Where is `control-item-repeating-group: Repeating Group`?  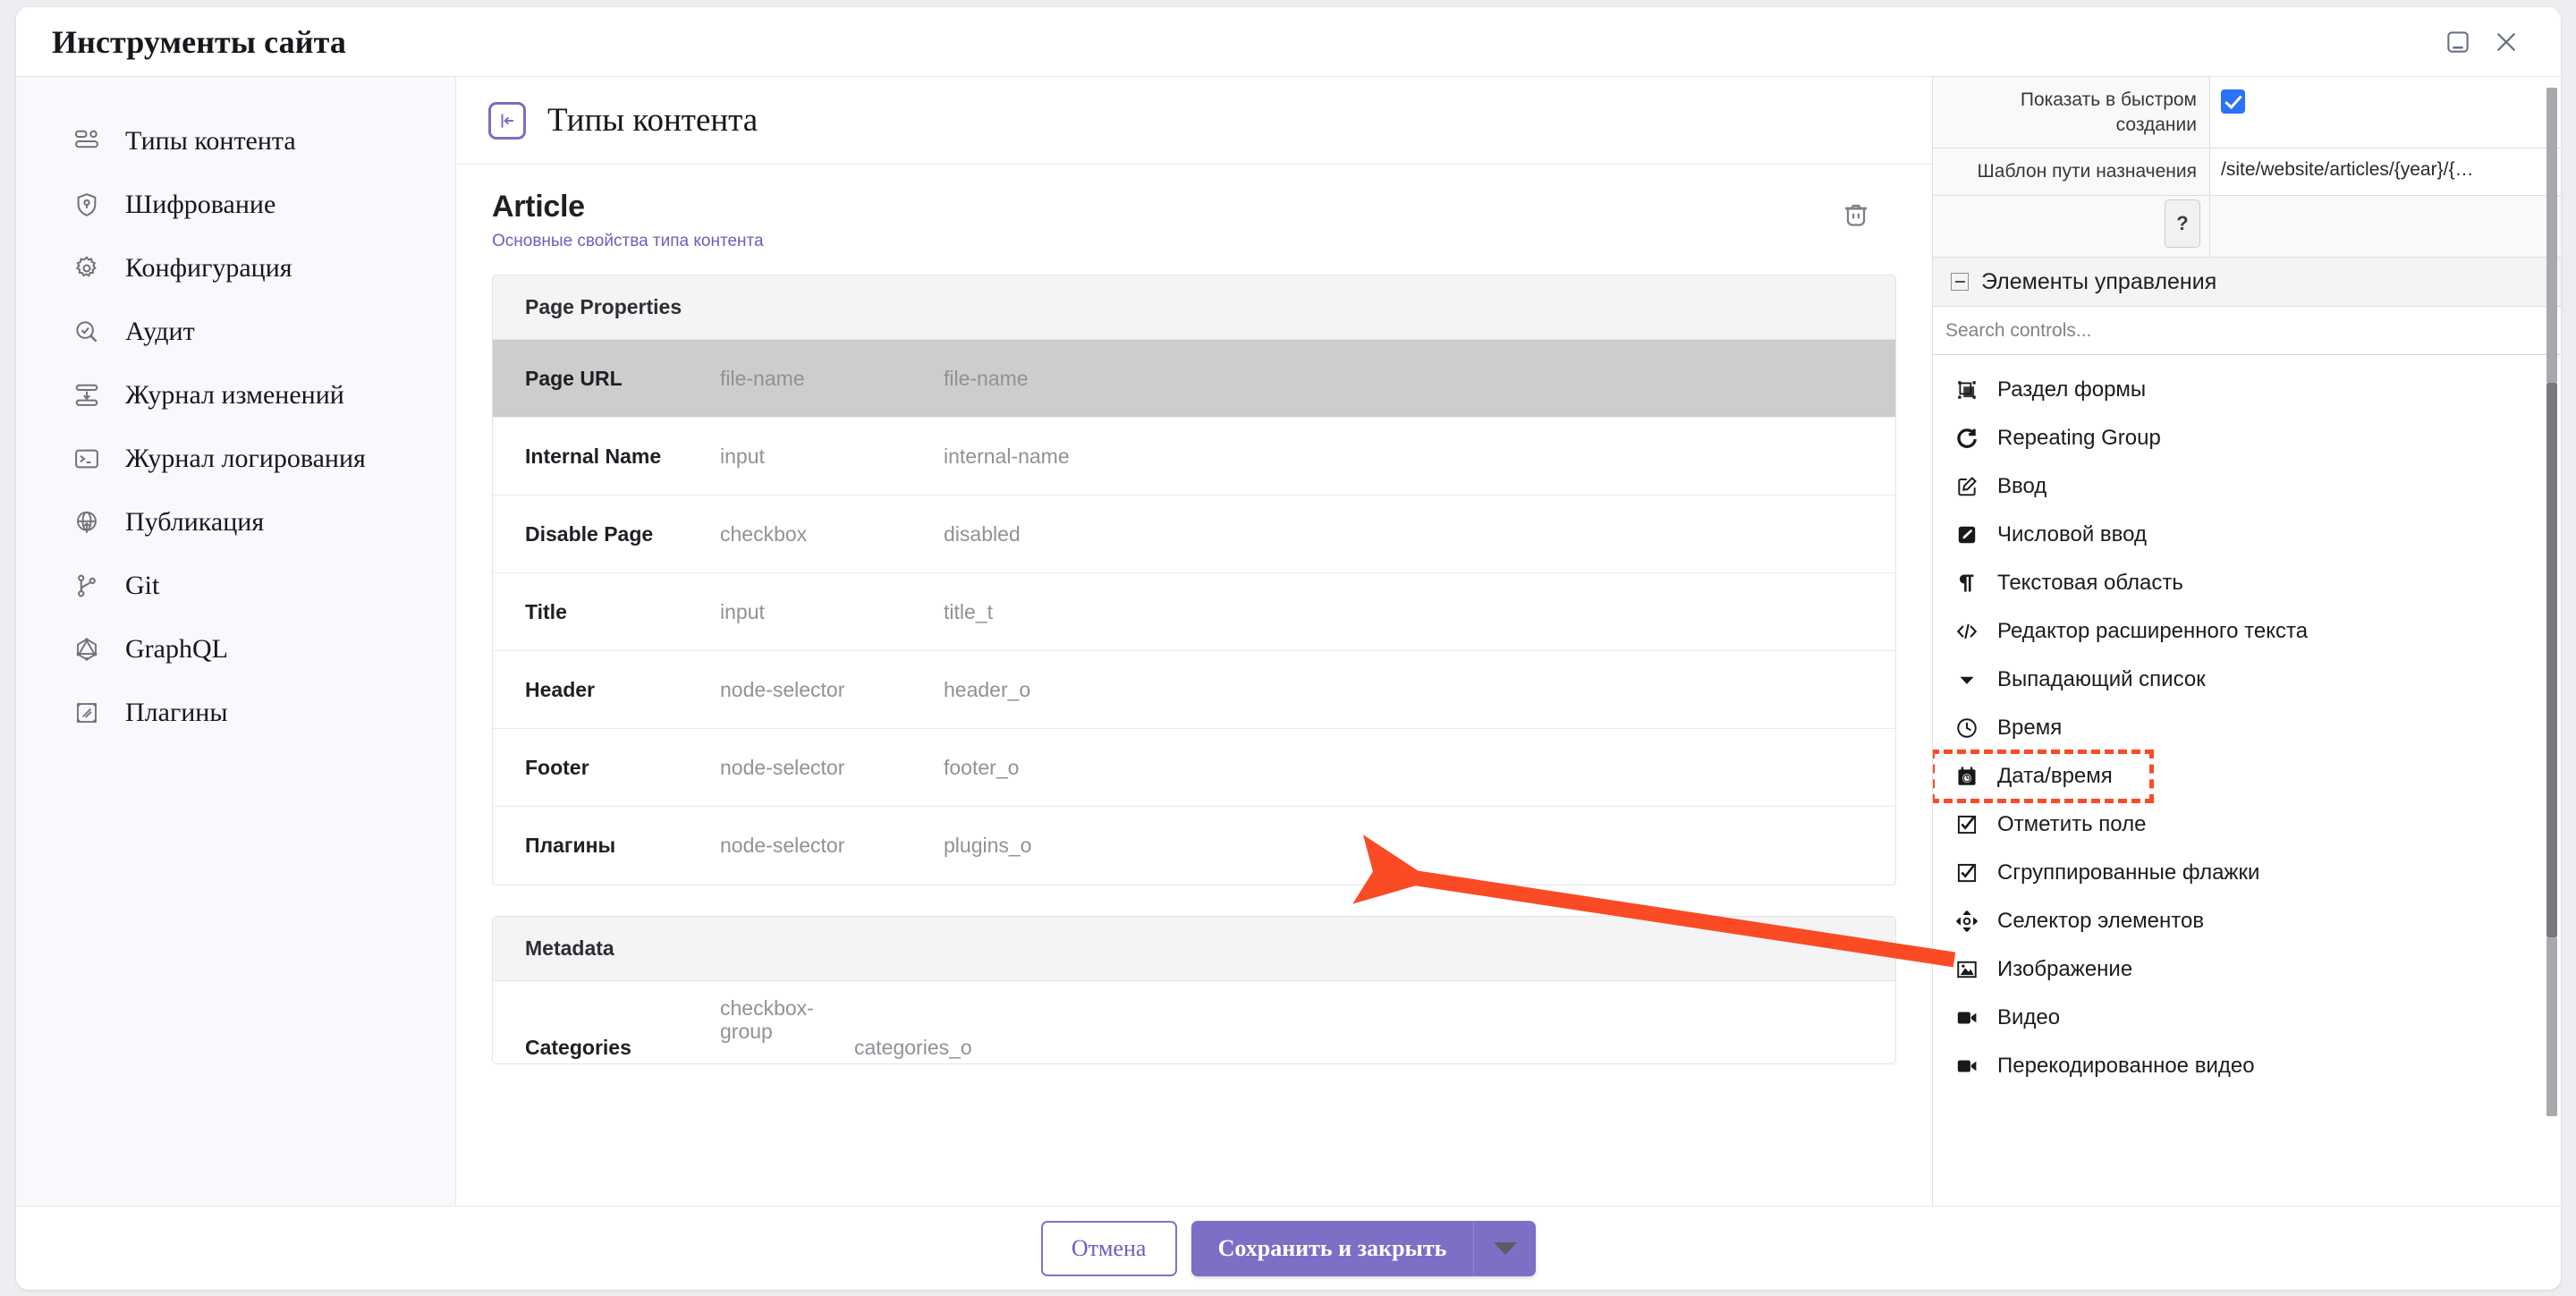 control-item-repeating-group: Repeating Group is located at coordinates (2247, 438).